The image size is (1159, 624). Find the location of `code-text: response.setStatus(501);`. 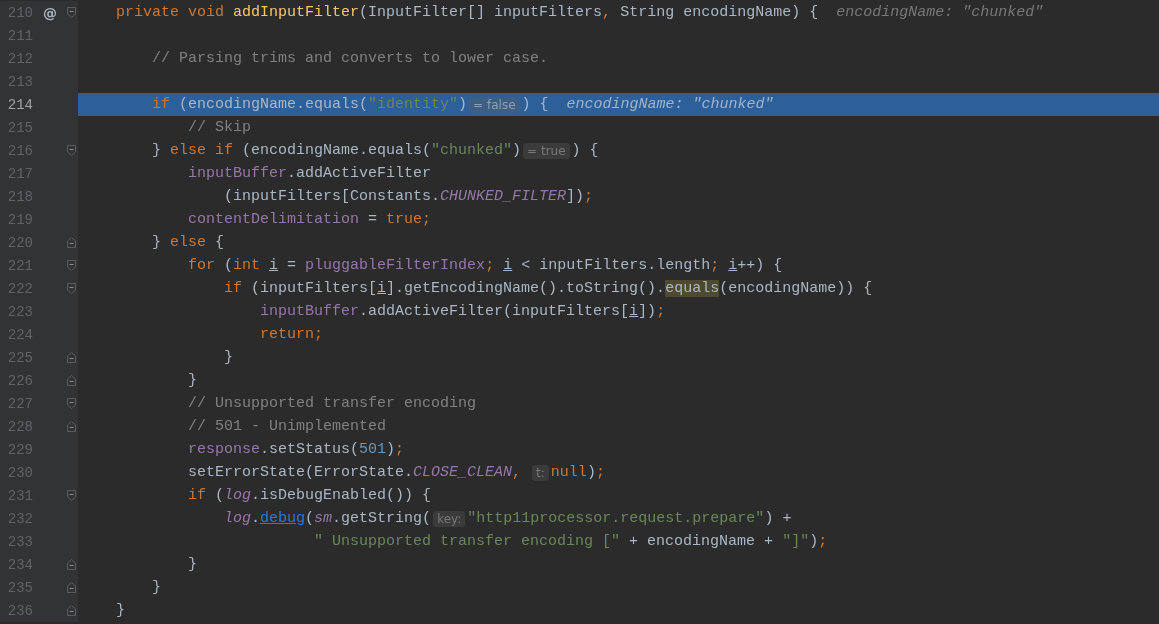

code-text: response.setStatus(501); is located at coordinates (296, 449).